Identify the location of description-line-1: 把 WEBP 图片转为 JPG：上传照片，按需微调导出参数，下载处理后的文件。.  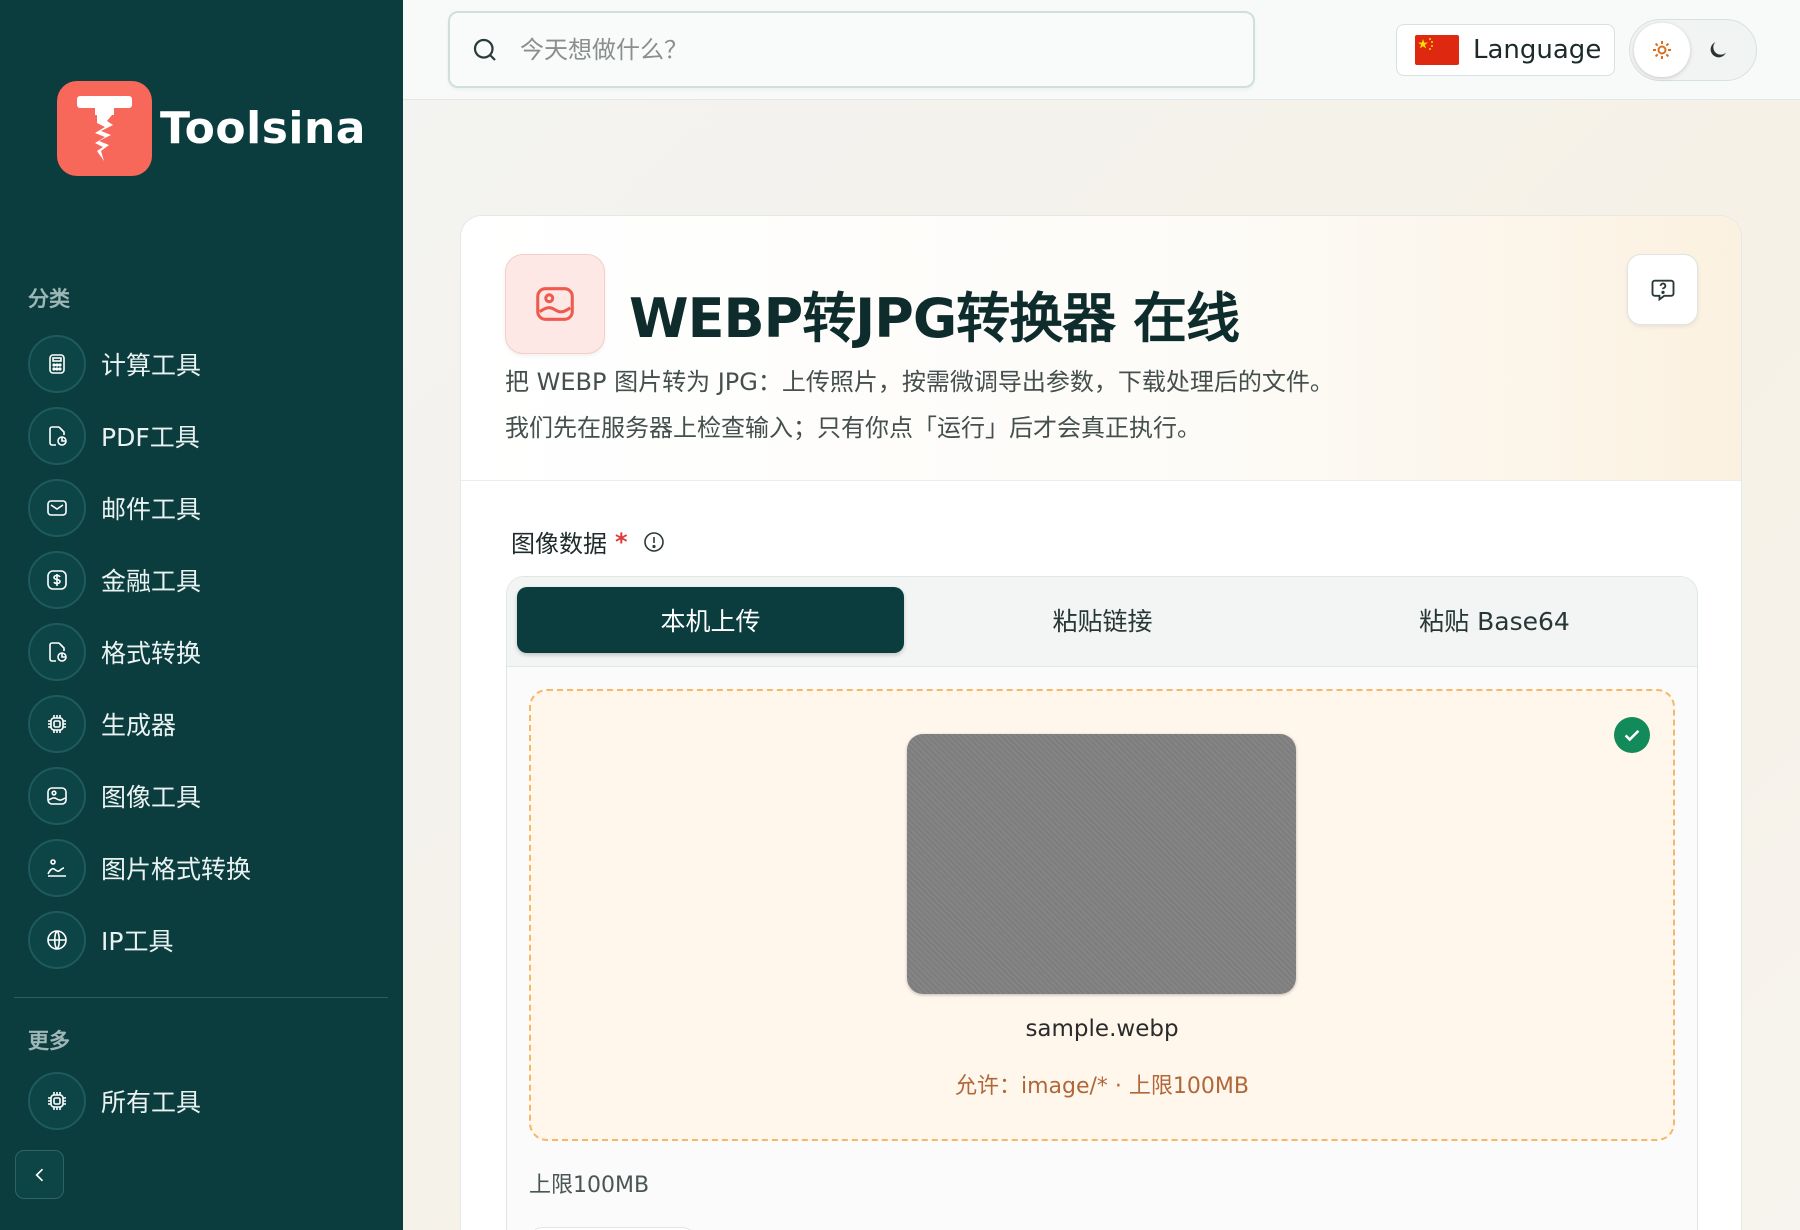
(919, 382).